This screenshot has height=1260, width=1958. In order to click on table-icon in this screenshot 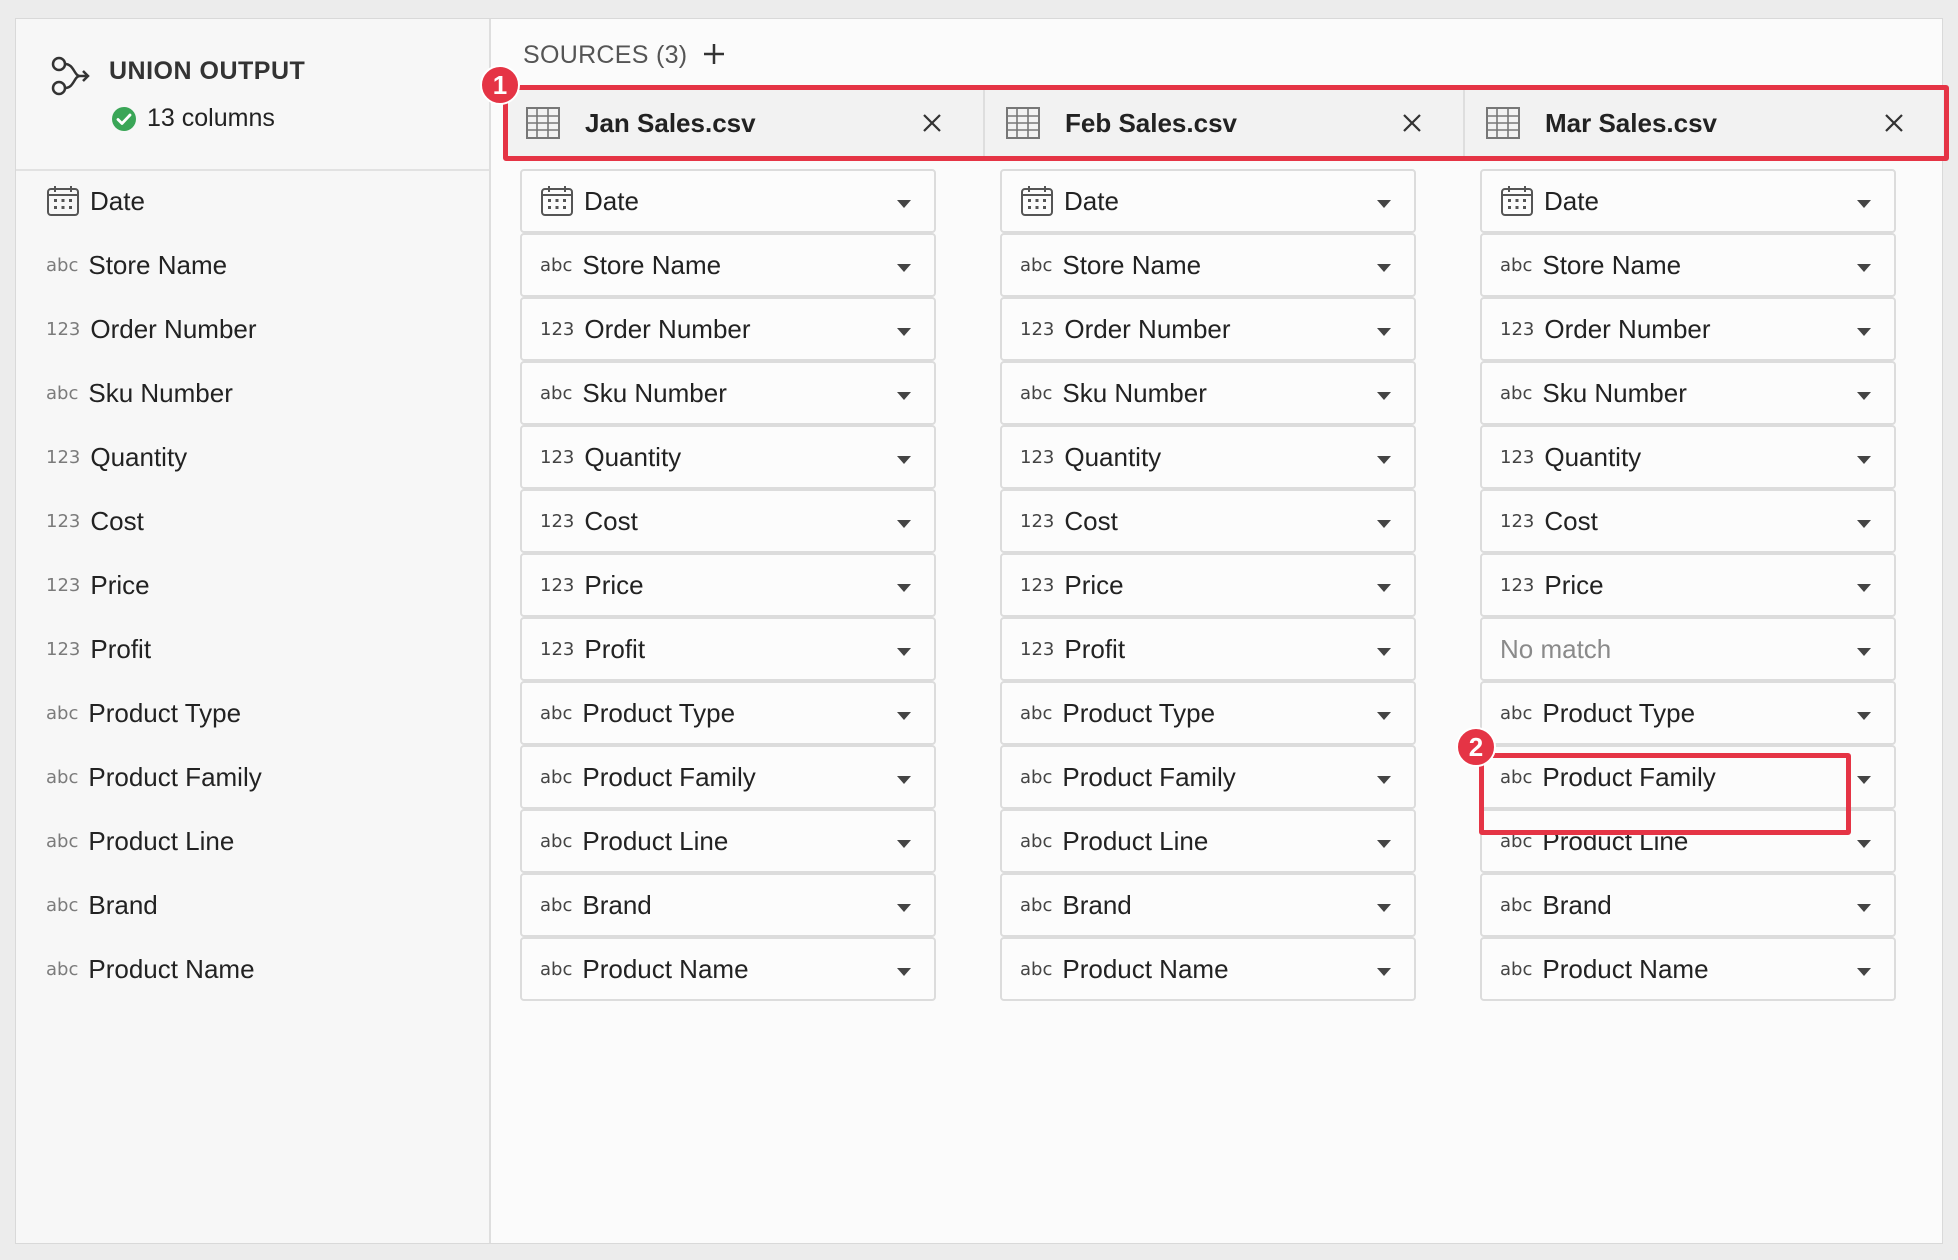, I will do `click(1503, 123)`.